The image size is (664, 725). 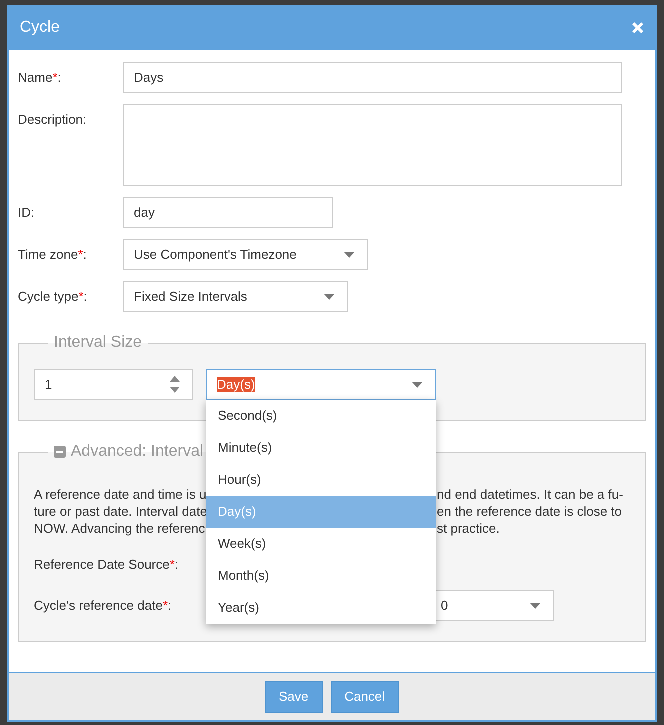 I want to click on description-text: ture or past date. Interval date, so click(x=121, y=511).